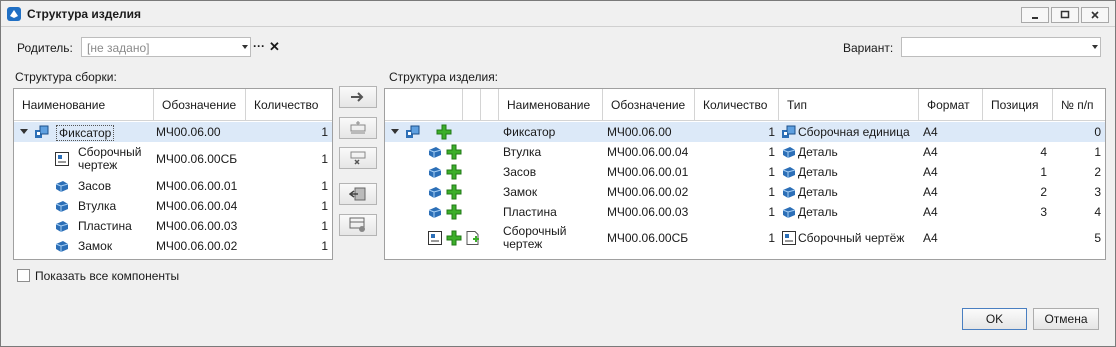  I want to click on structure-num: 5, so click(1097, 238).